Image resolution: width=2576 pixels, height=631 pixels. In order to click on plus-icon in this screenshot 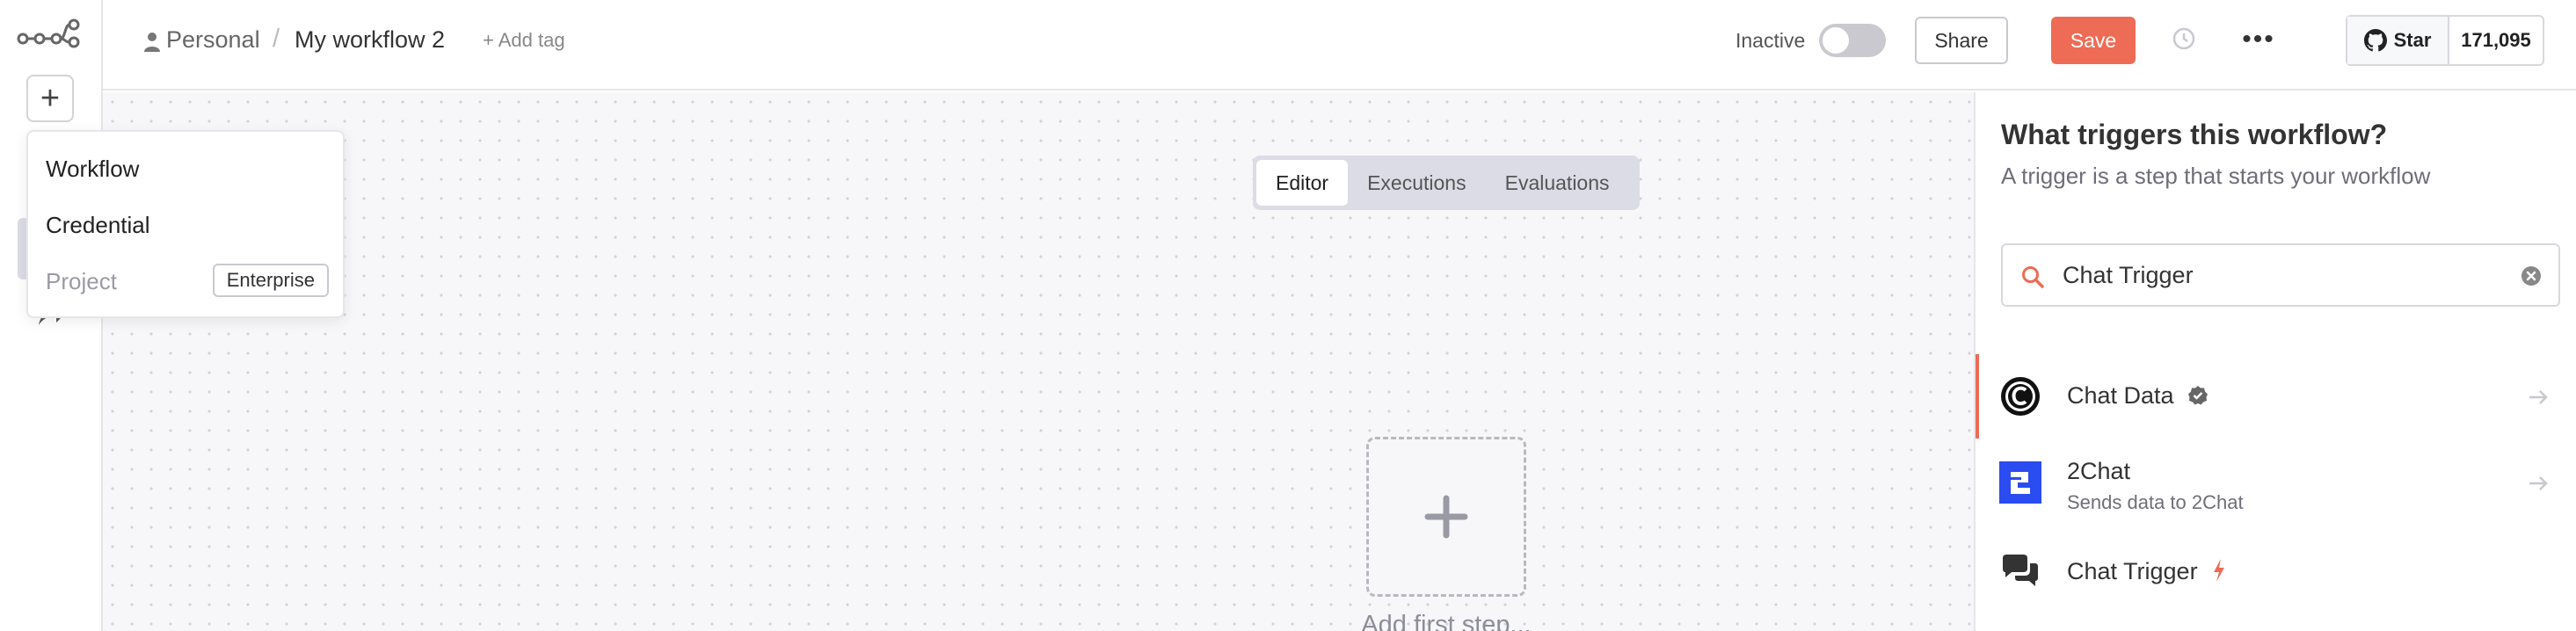, I will do `click(1446, 517)`.